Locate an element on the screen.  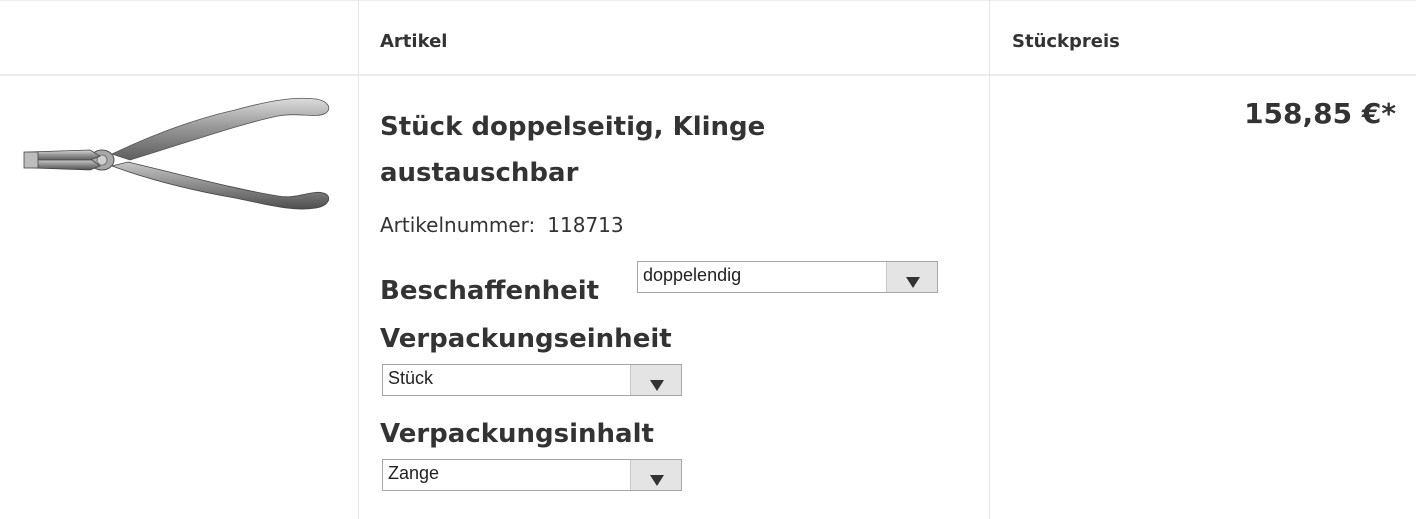
attribute-label-beschaffenheit: Beschaffenheit is located at coordinates (490, 291).